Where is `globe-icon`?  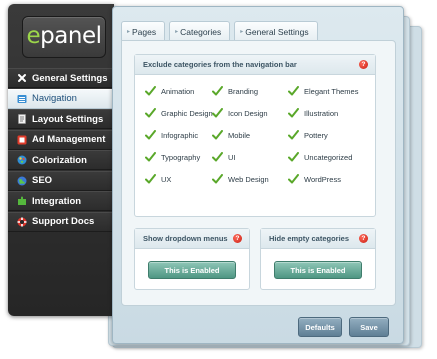
globe-icon is located at coordinates (22, 181).